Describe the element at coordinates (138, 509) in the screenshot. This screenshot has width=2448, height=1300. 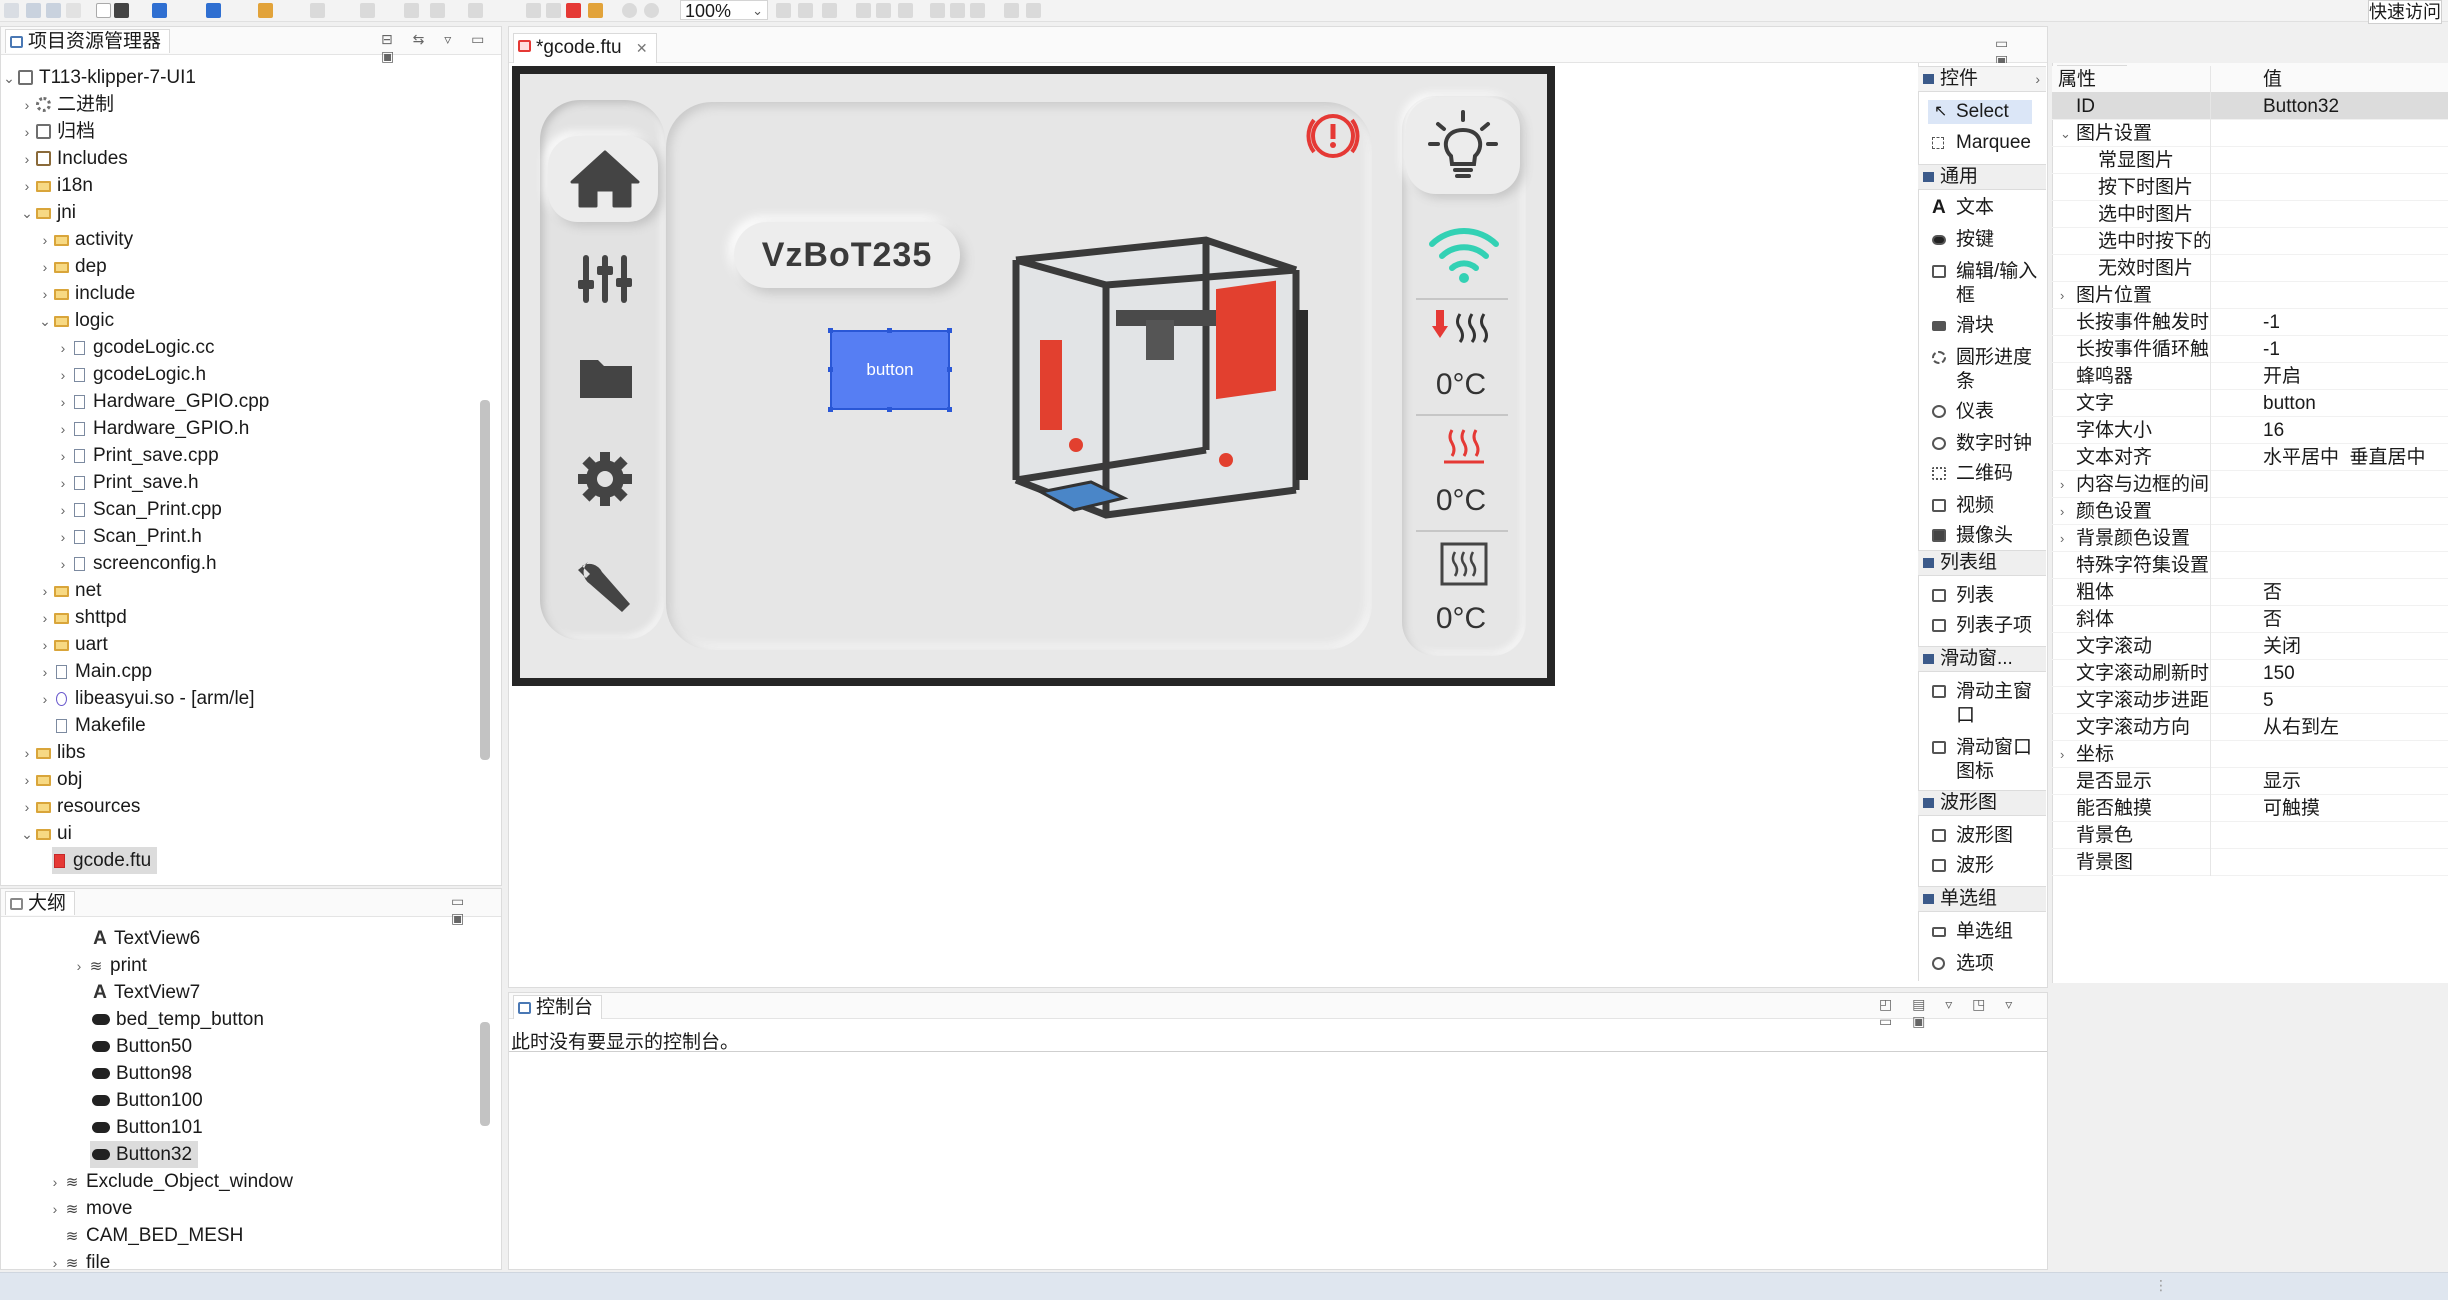
I see `tree-item-file: › Scan_Print.cpp` at that location.